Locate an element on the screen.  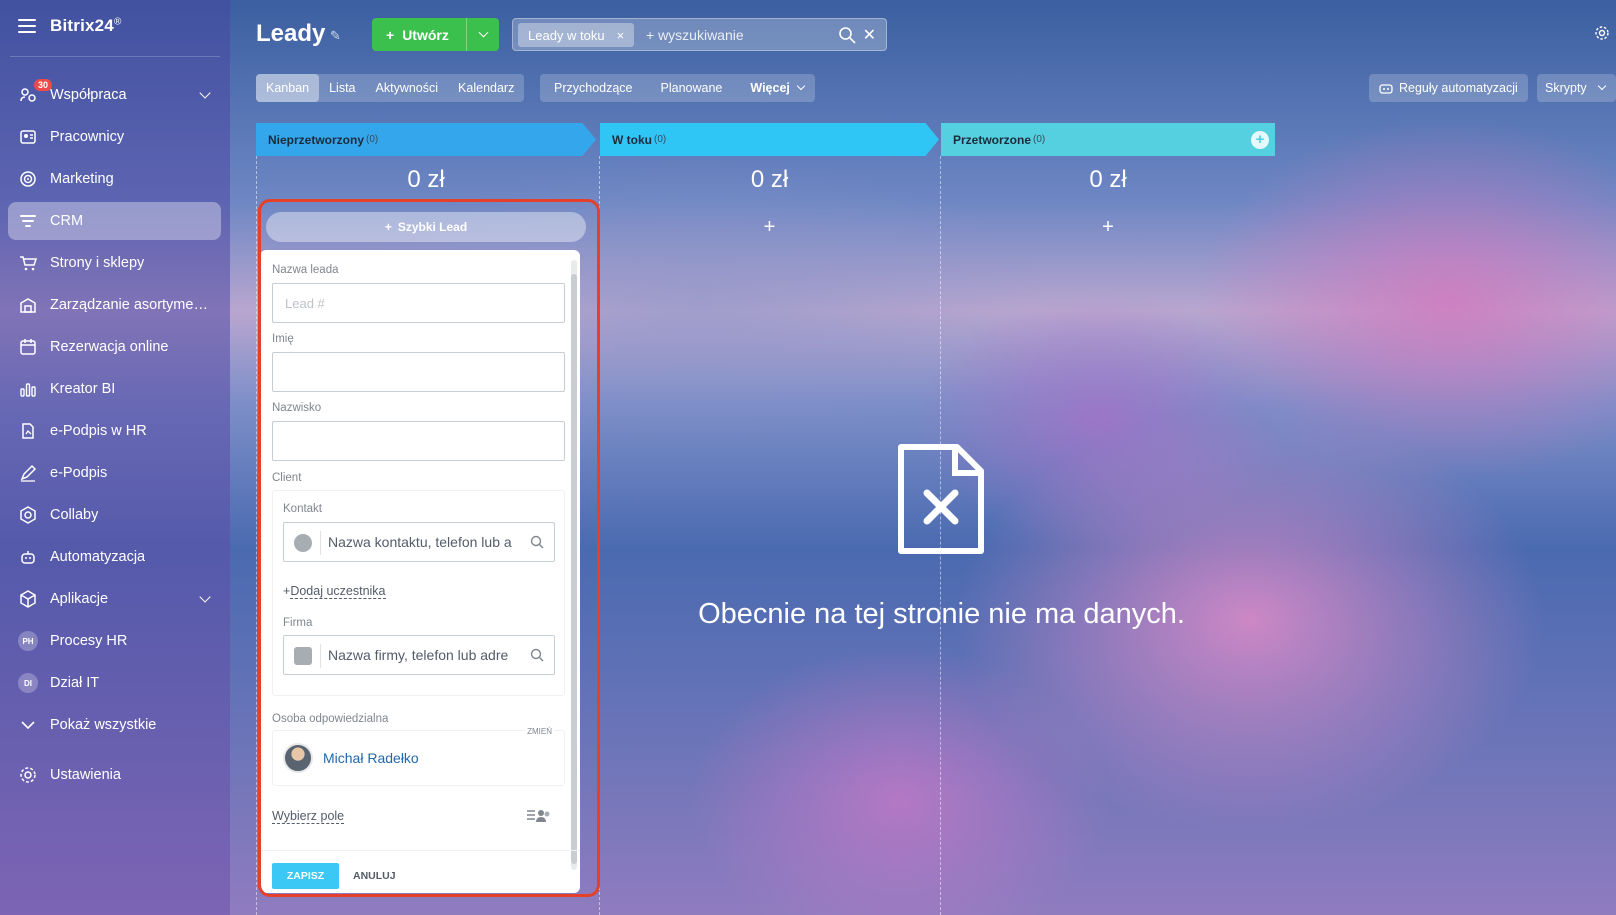
automation-rules-button: Reguły automatyzacji is located at coordinates (1448, 88).